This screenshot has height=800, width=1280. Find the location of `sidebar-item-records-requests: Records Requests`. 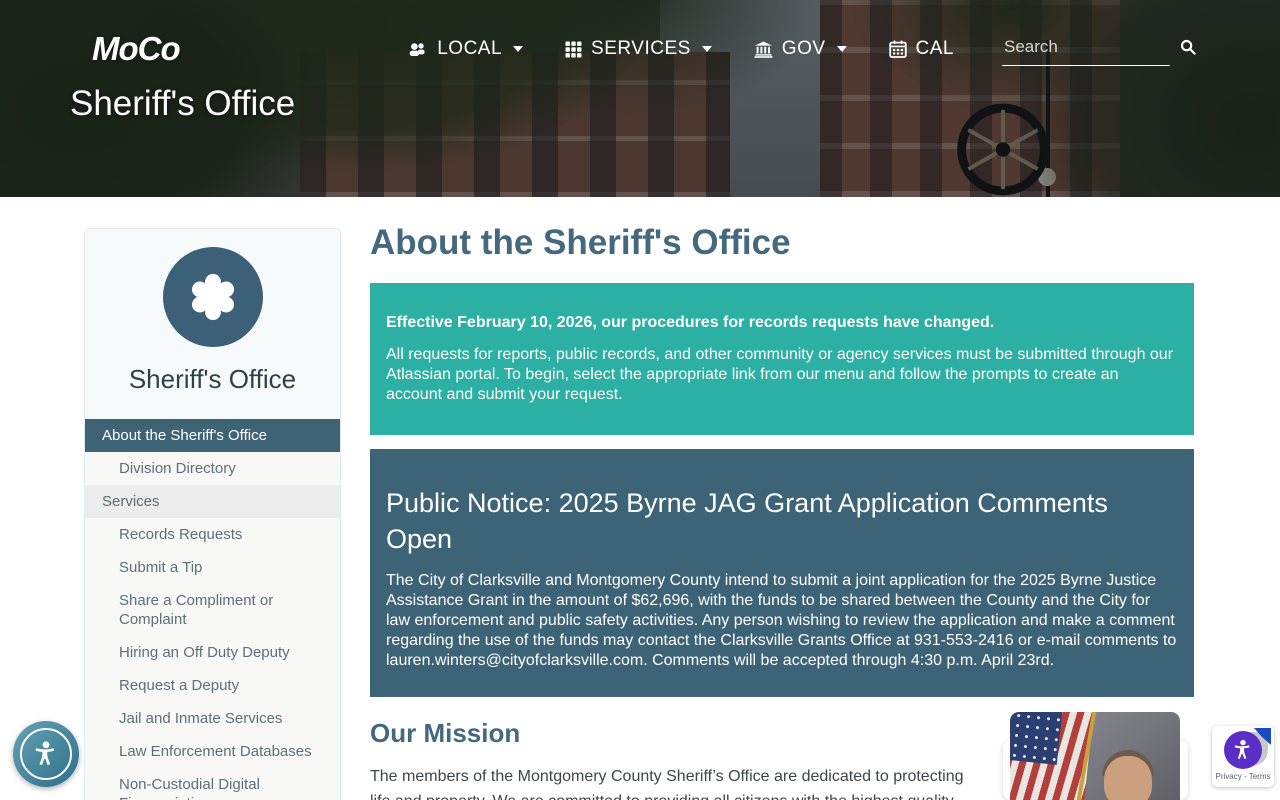

sidebar-item-records-requests: Records Requests is located at coordinates (212, 534).